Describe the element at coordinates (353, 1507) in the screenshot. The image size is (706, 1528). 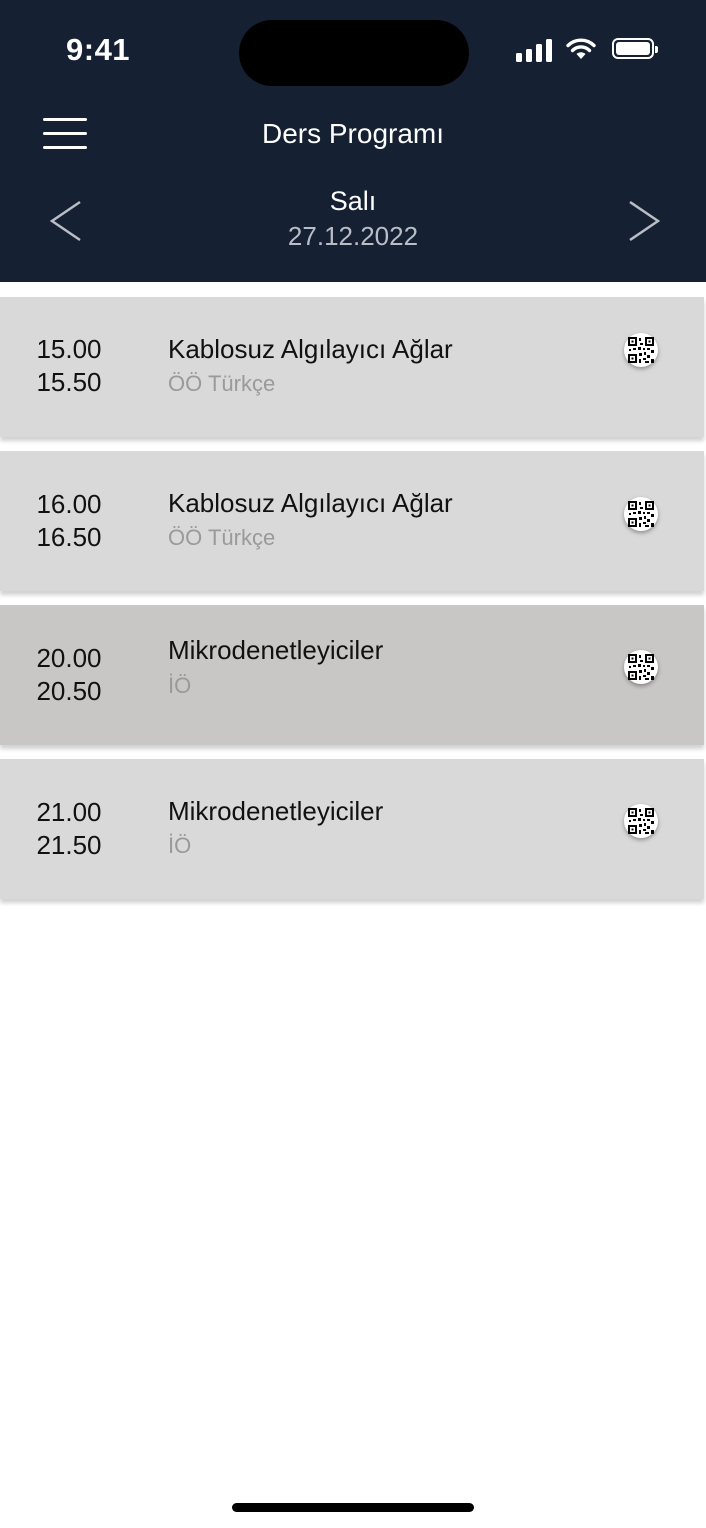
I see `home-indicator` at that location.